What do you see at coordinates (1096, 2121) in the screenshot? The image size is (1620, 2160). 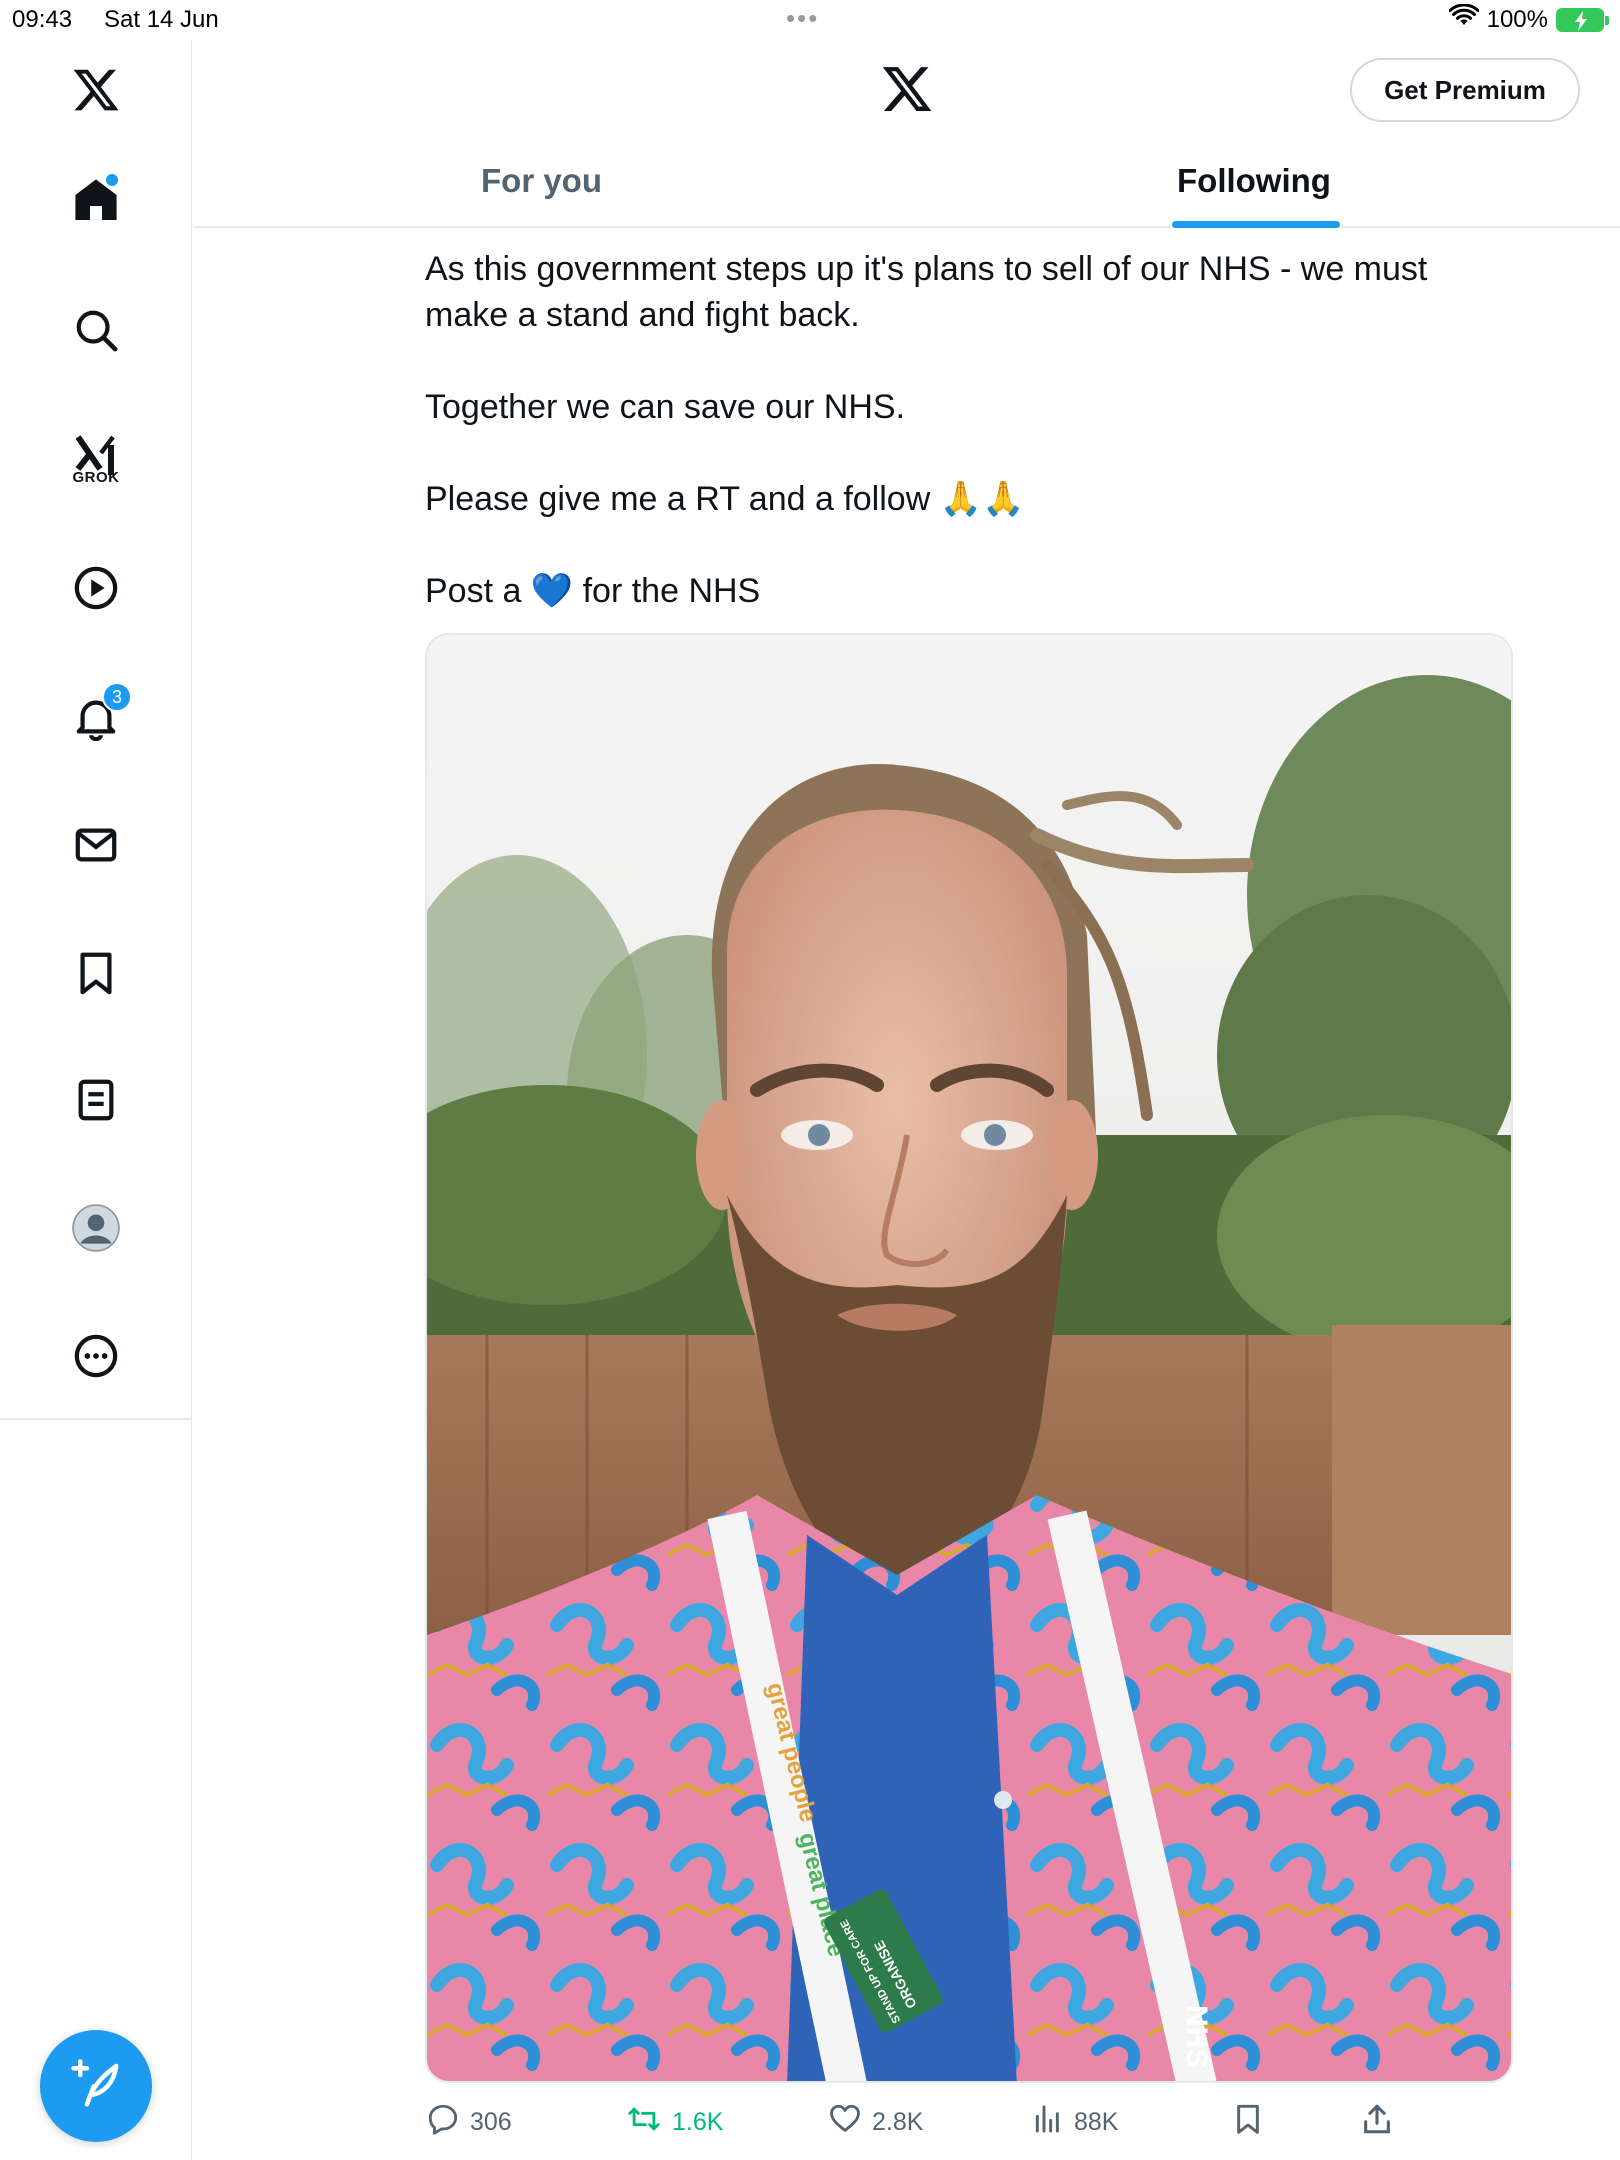 I see `views-count: 88K` at bounding box center [1096, 2121].